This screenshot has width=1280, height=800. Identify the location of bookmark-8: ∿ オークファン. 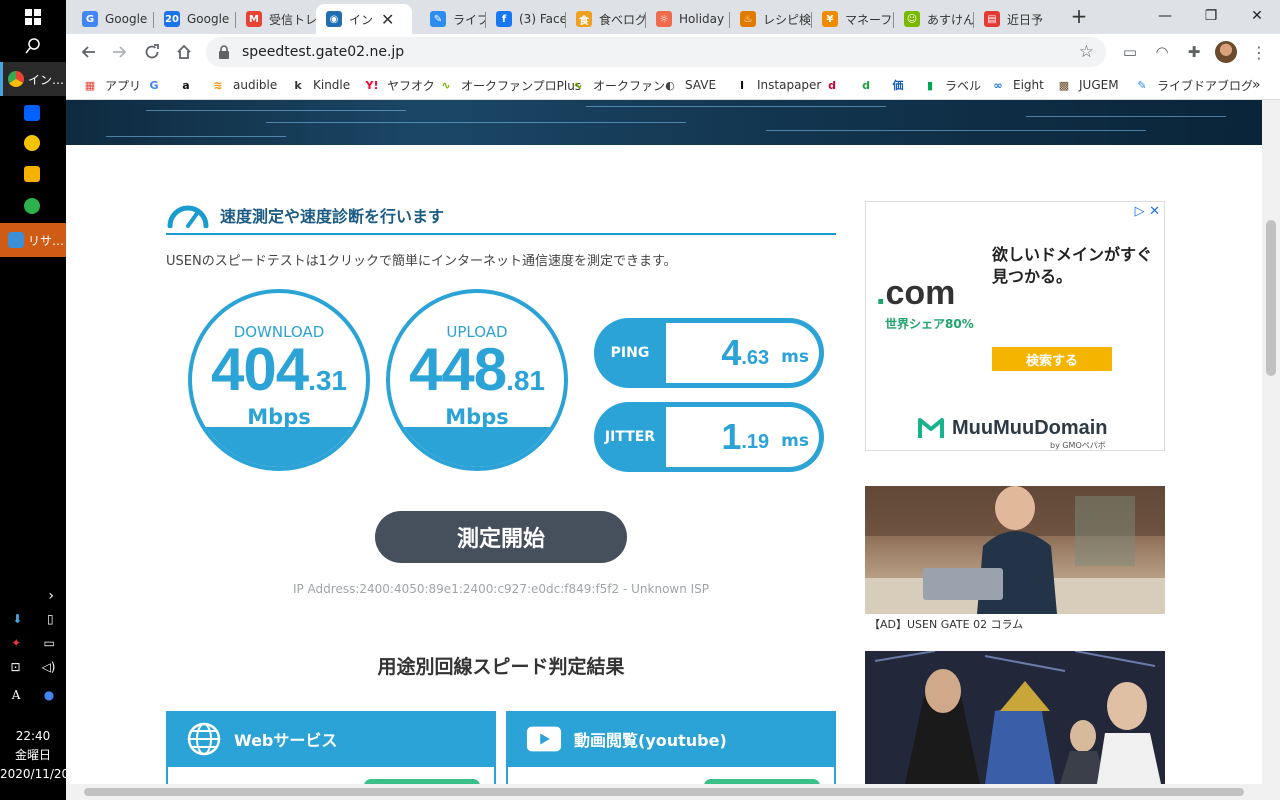
(617, 85).